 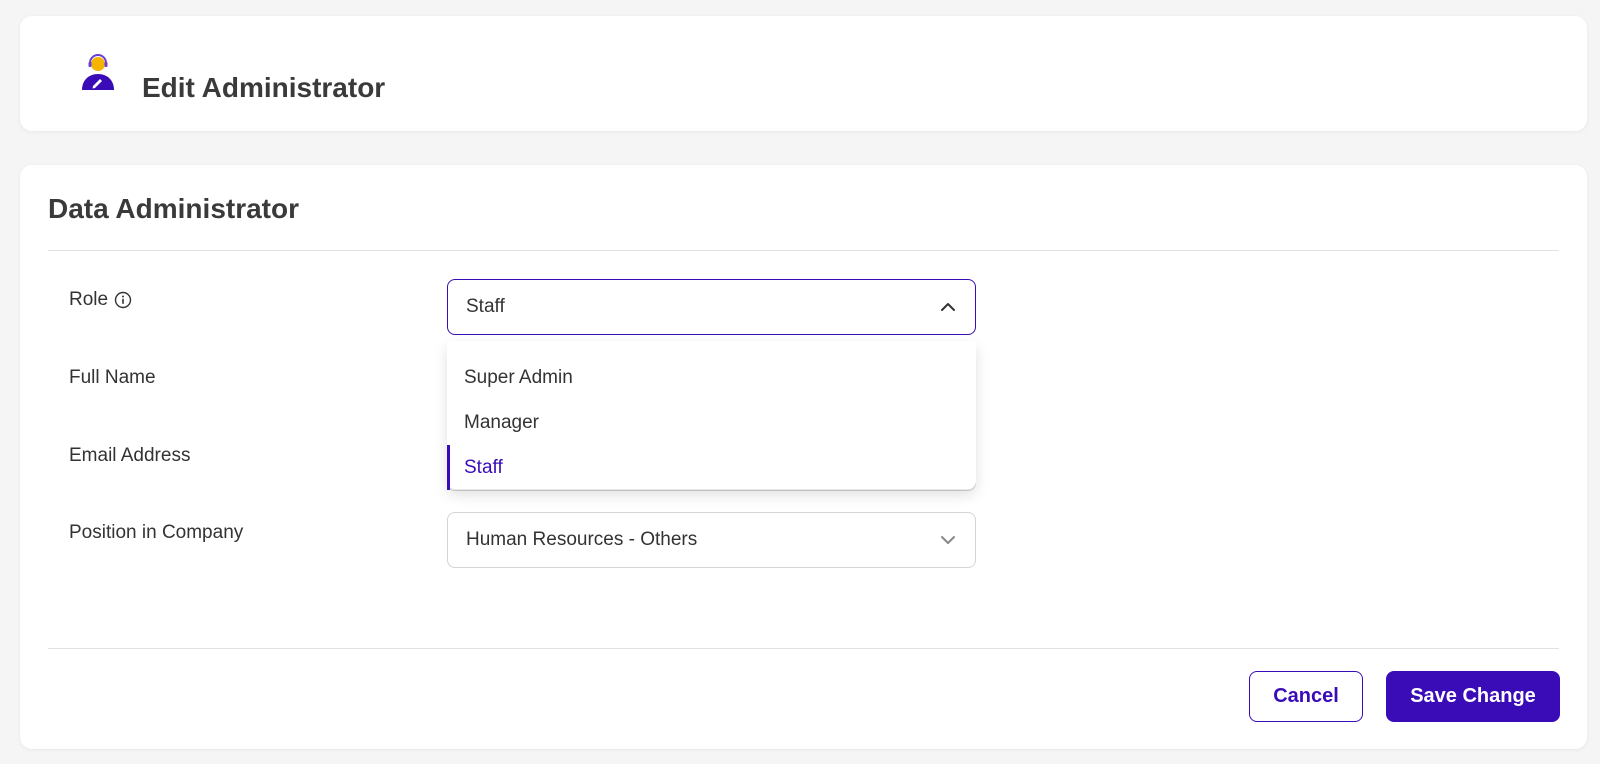 I want to click on role-option-manager: Manager, so click(x=711, y=422).